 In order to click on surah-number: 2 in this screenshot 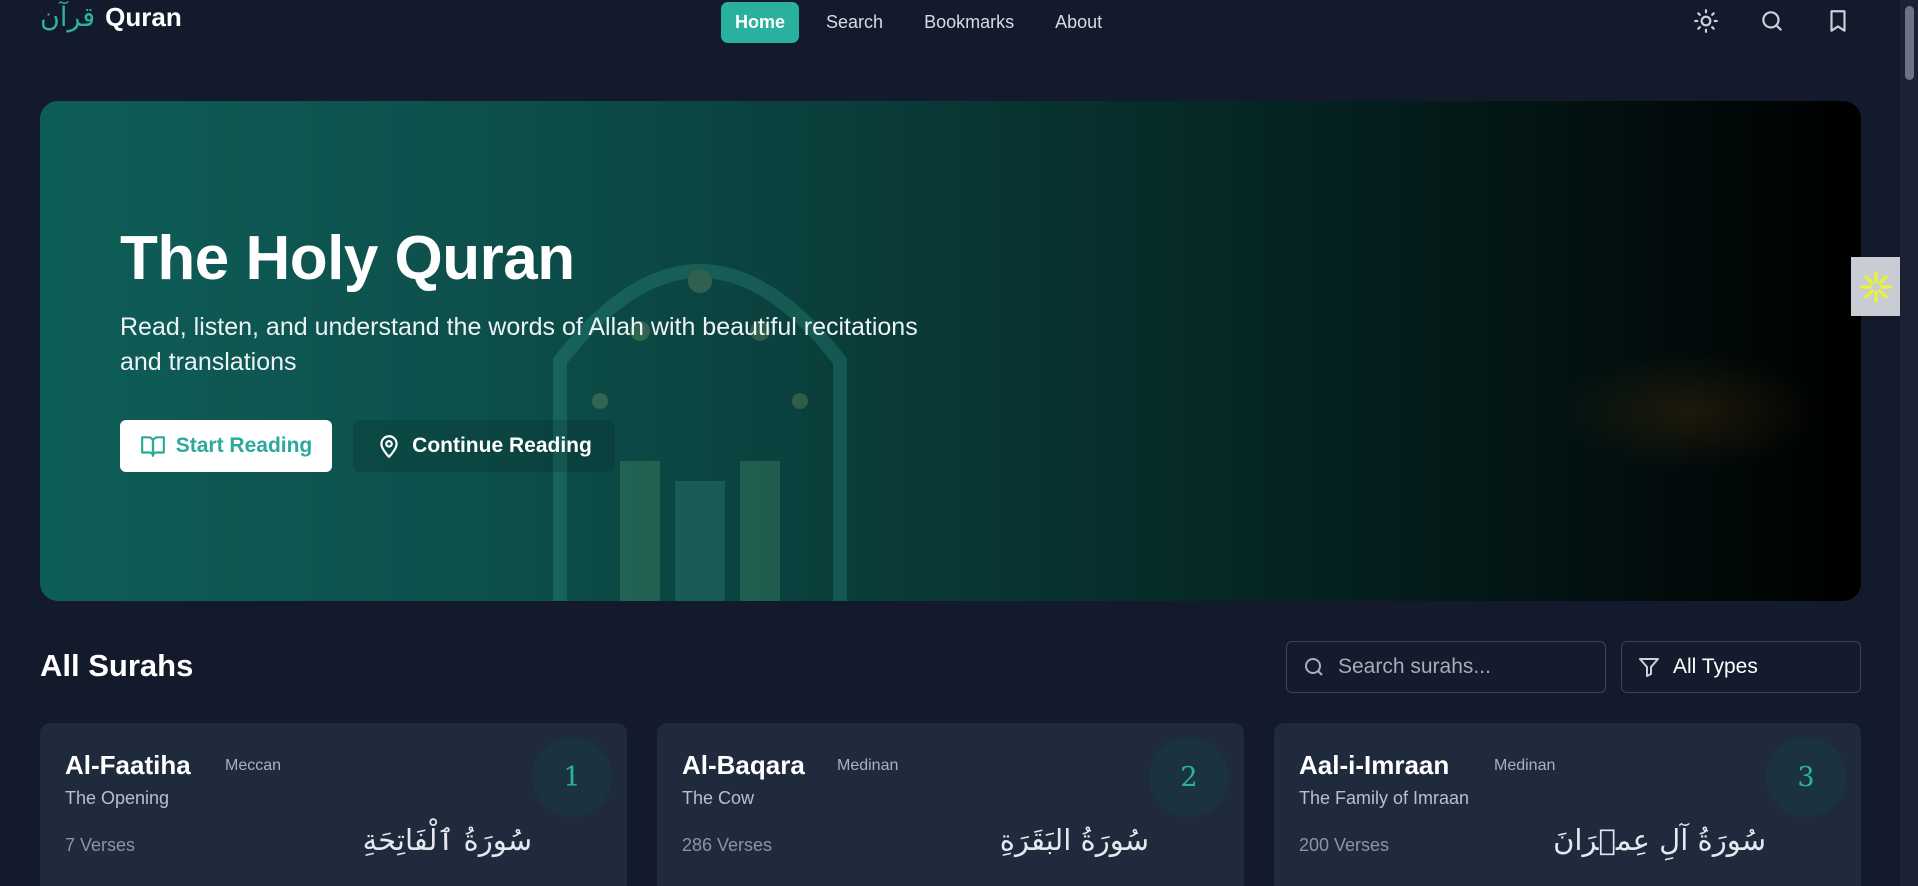, I will do `click(1189, 777)`.